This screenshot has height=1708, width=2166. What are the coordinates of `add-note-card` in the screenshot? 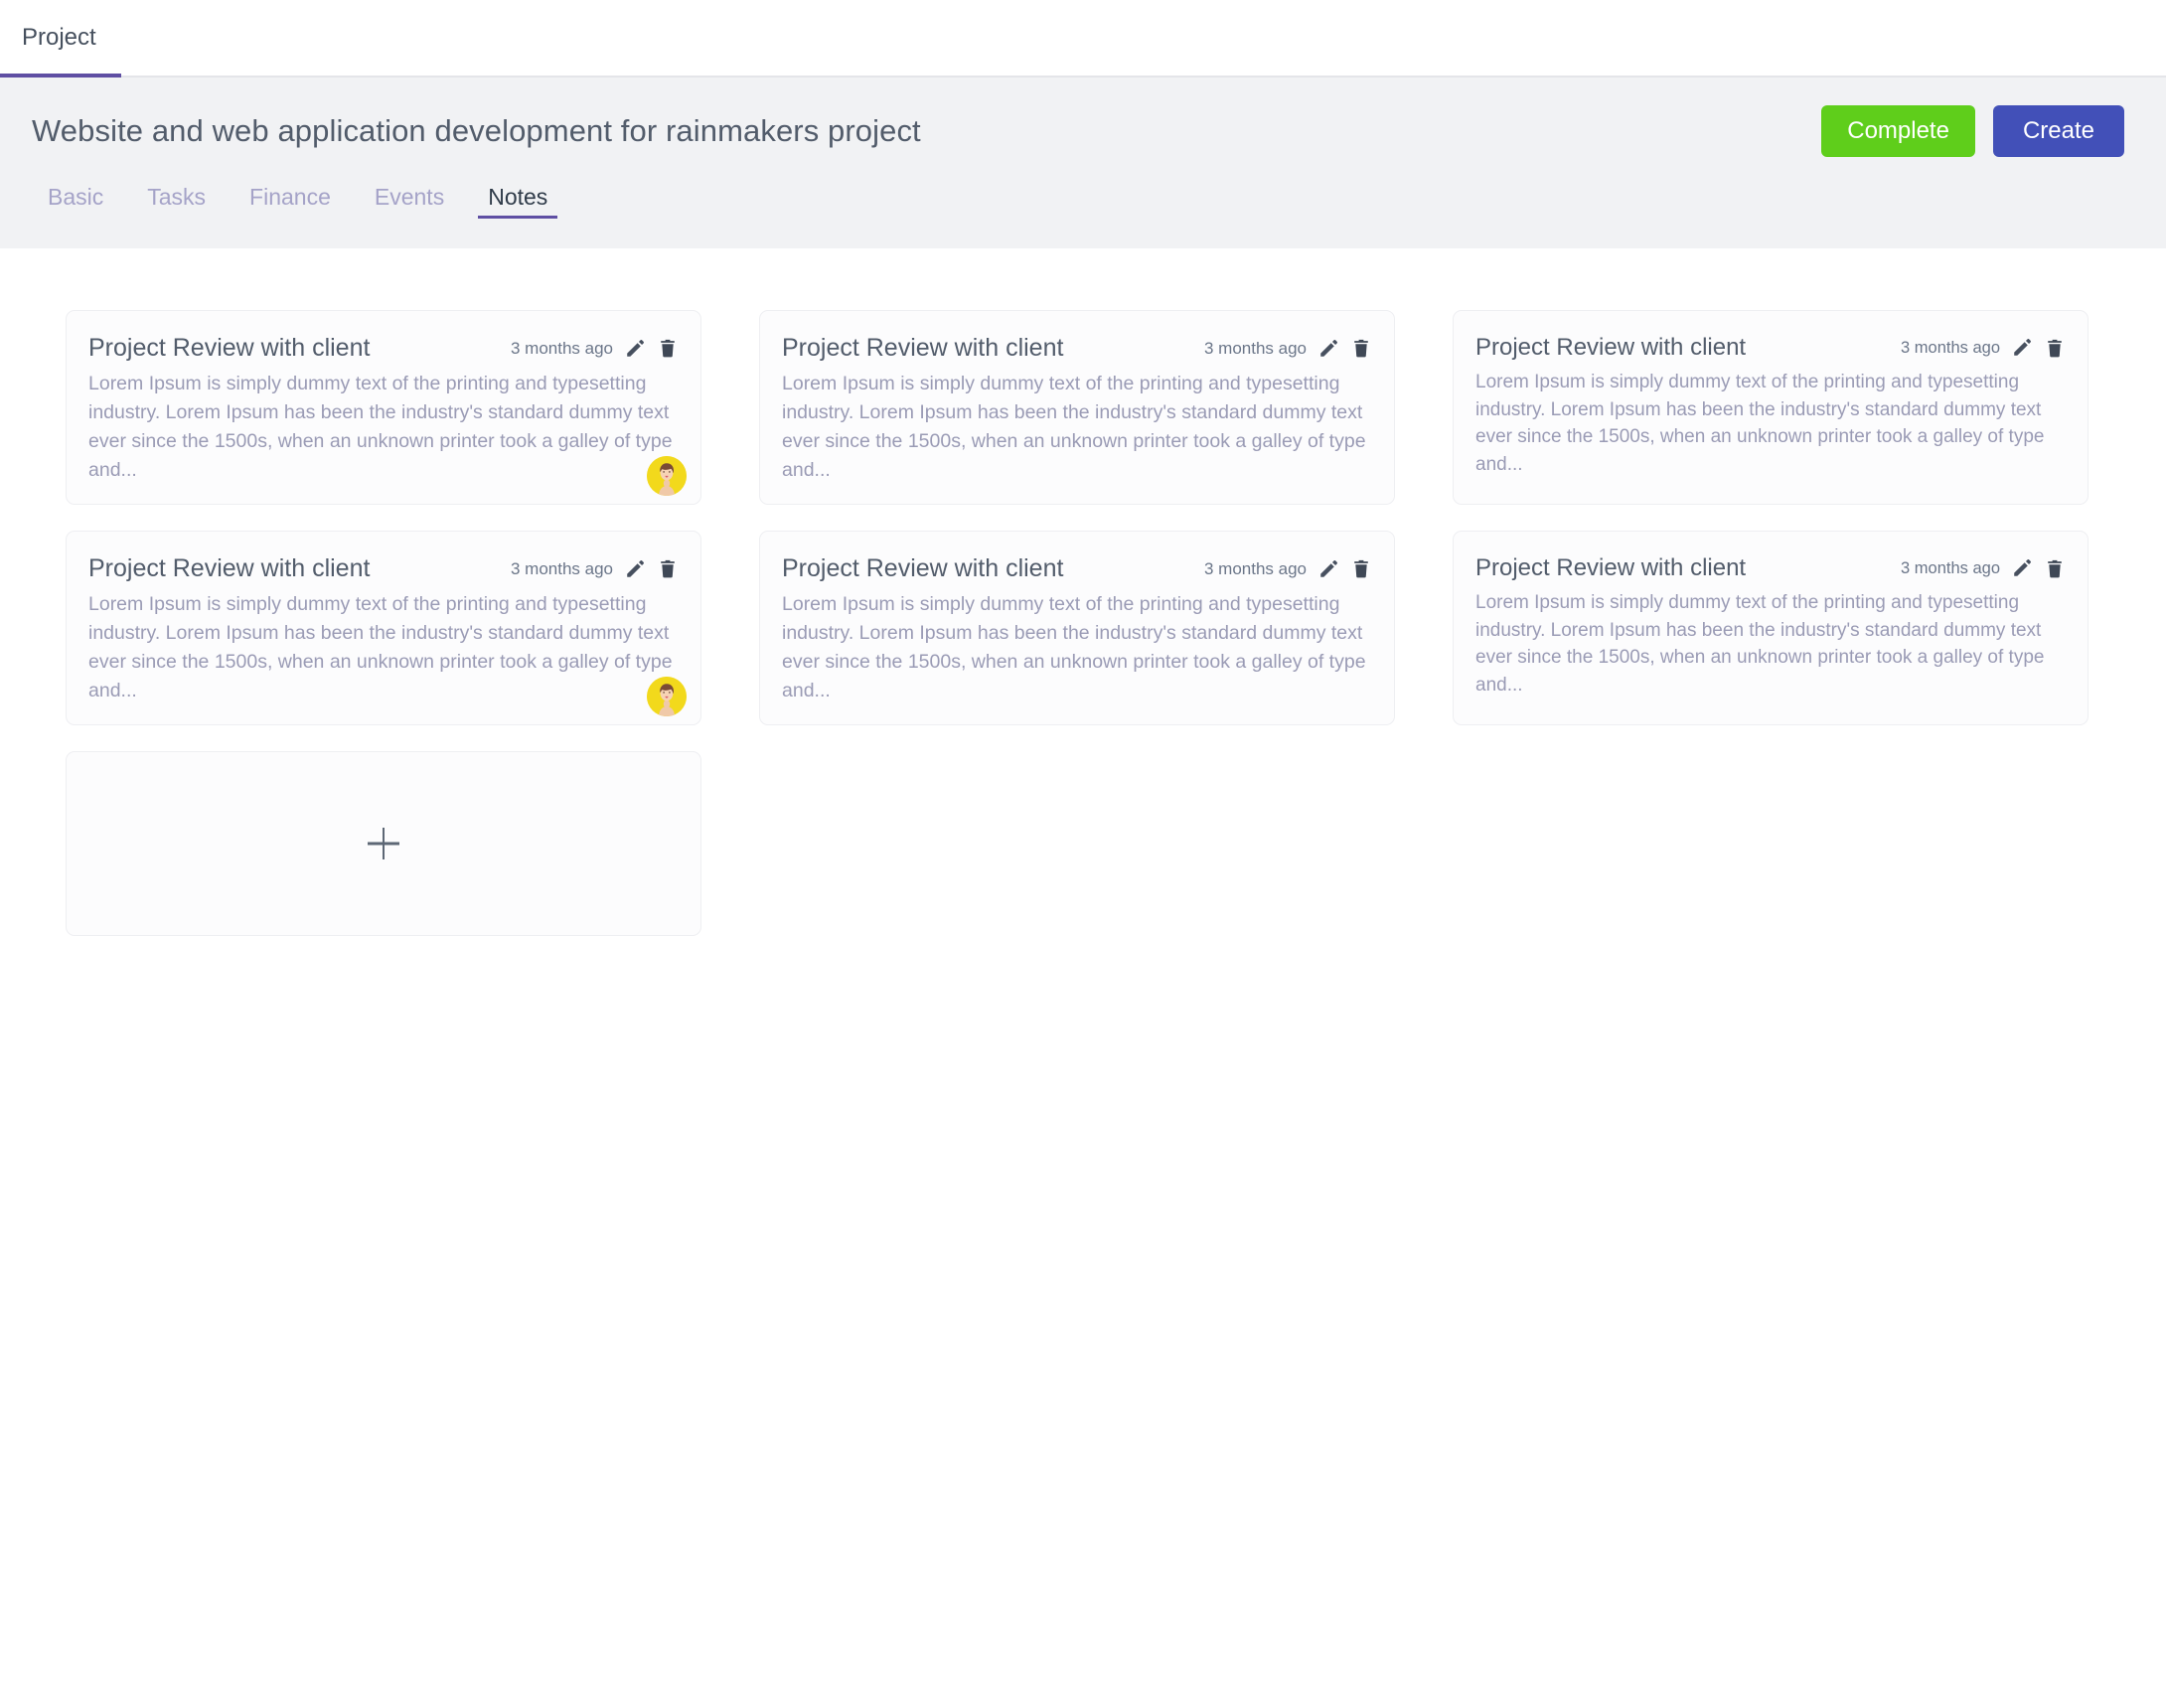 It's located at (383, 843).